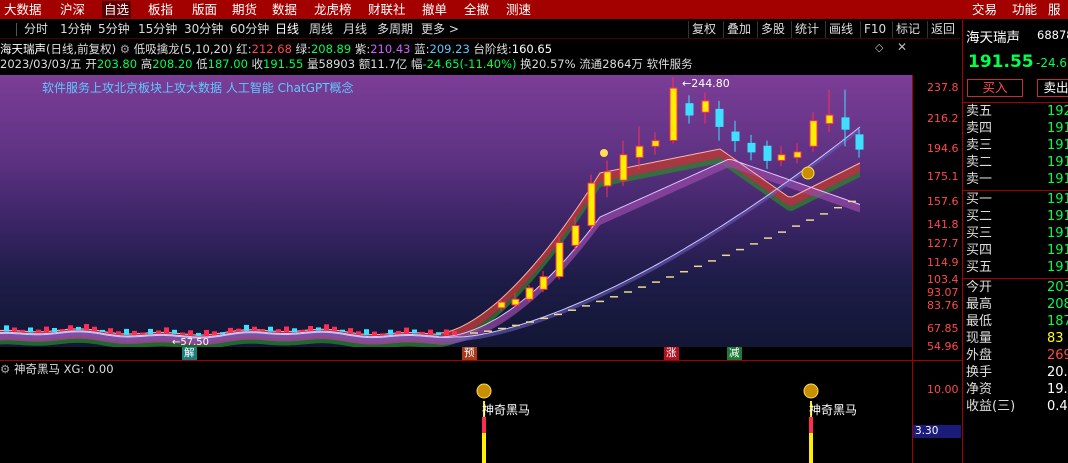 This screenshot has width=1068, height=463. I want to click on price-axis-label: 67.85, so click(943, 328).